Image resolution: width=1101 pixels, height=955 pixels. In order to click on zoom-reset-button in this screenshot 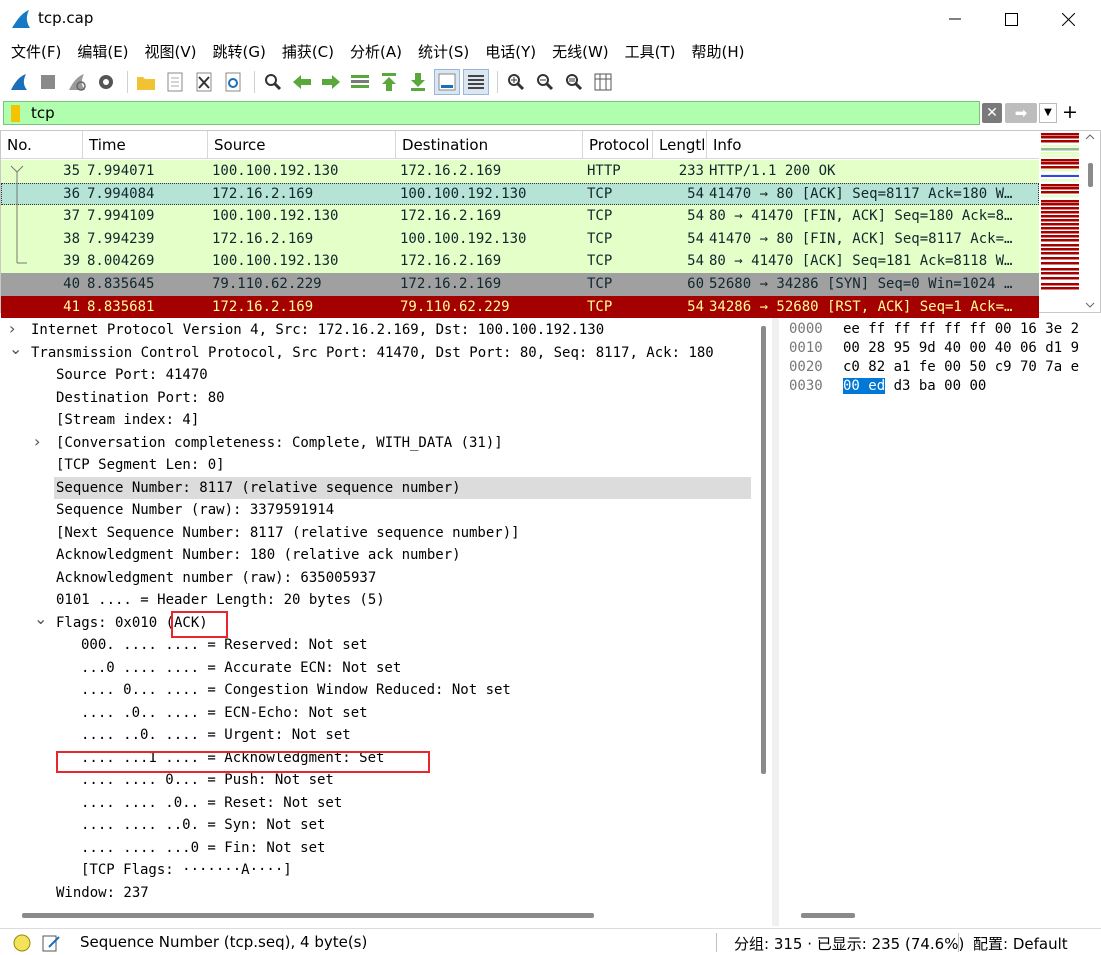, I will do `click(574, 82)`.